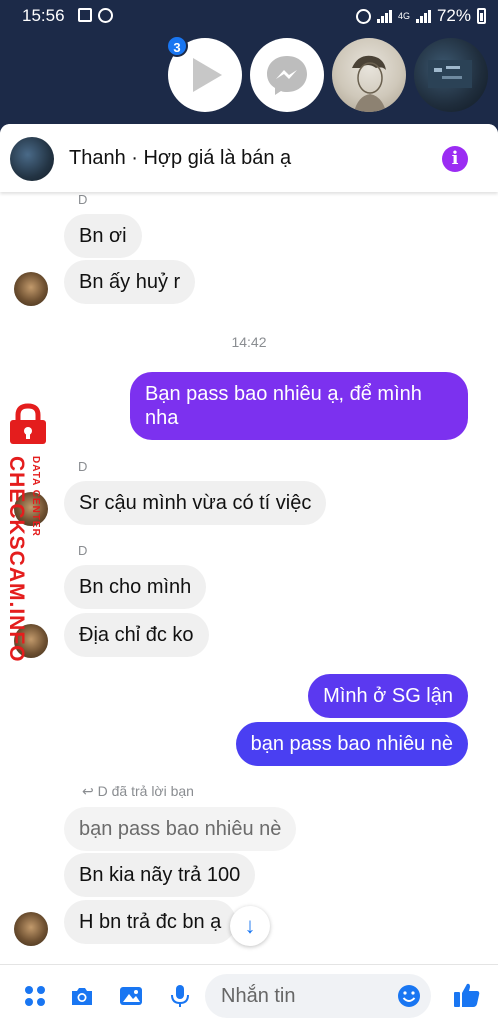 The height and width of the screenshot is (1024, 498). Describe the element at coordinates (95, 15) in the screenshot. I see `notification-icons` at that location.